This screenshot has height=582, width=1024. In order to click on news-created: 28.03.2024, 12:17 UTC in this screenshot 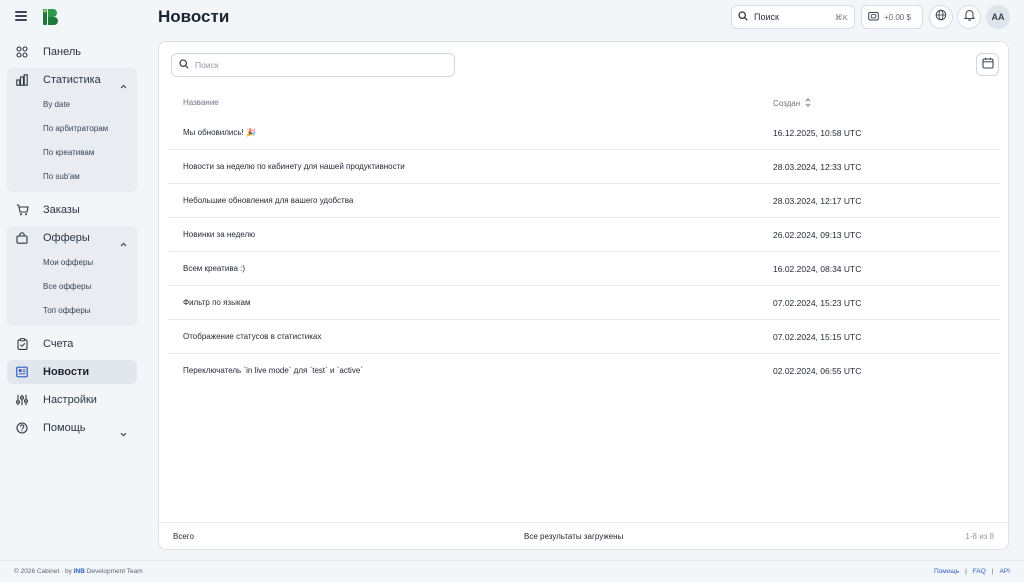, I will do `click(817, 201)`.